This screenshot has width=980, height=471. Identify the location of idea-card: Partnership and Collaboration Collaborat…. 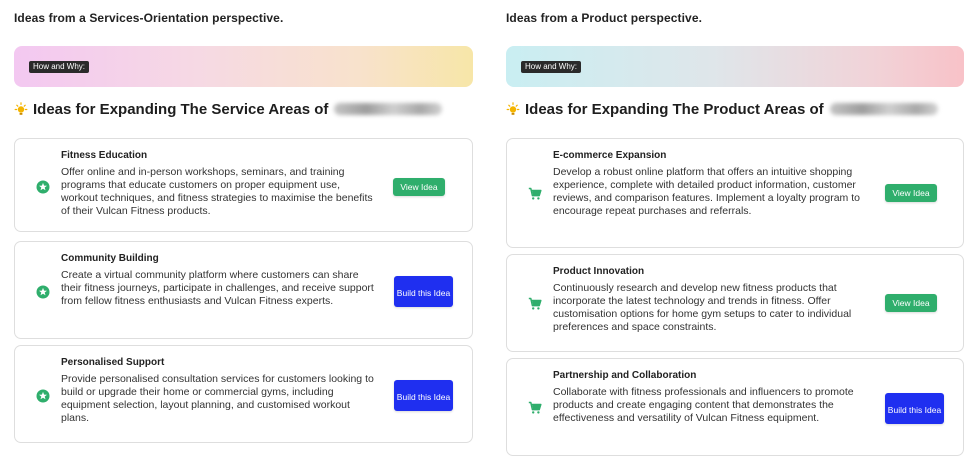
(735, 407).